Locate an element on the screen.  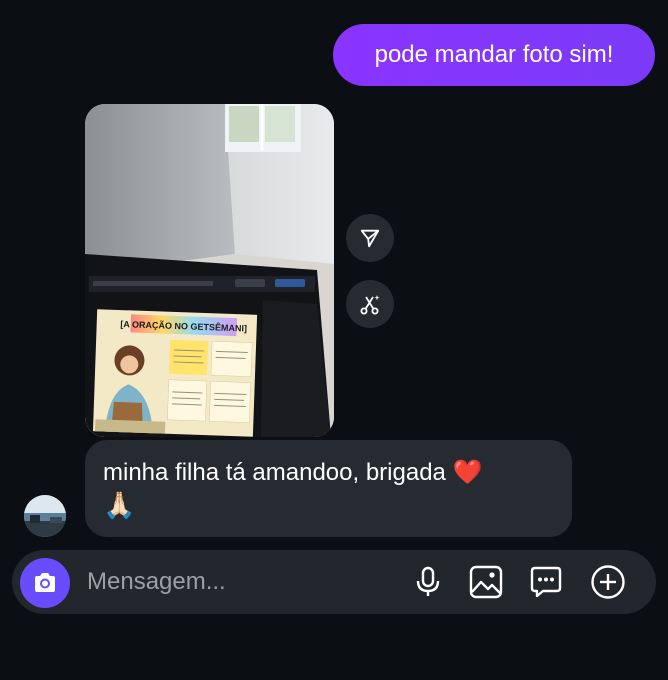
outgoing-message-text: pode mandar foto sim! is located at coordinates (494, 54).